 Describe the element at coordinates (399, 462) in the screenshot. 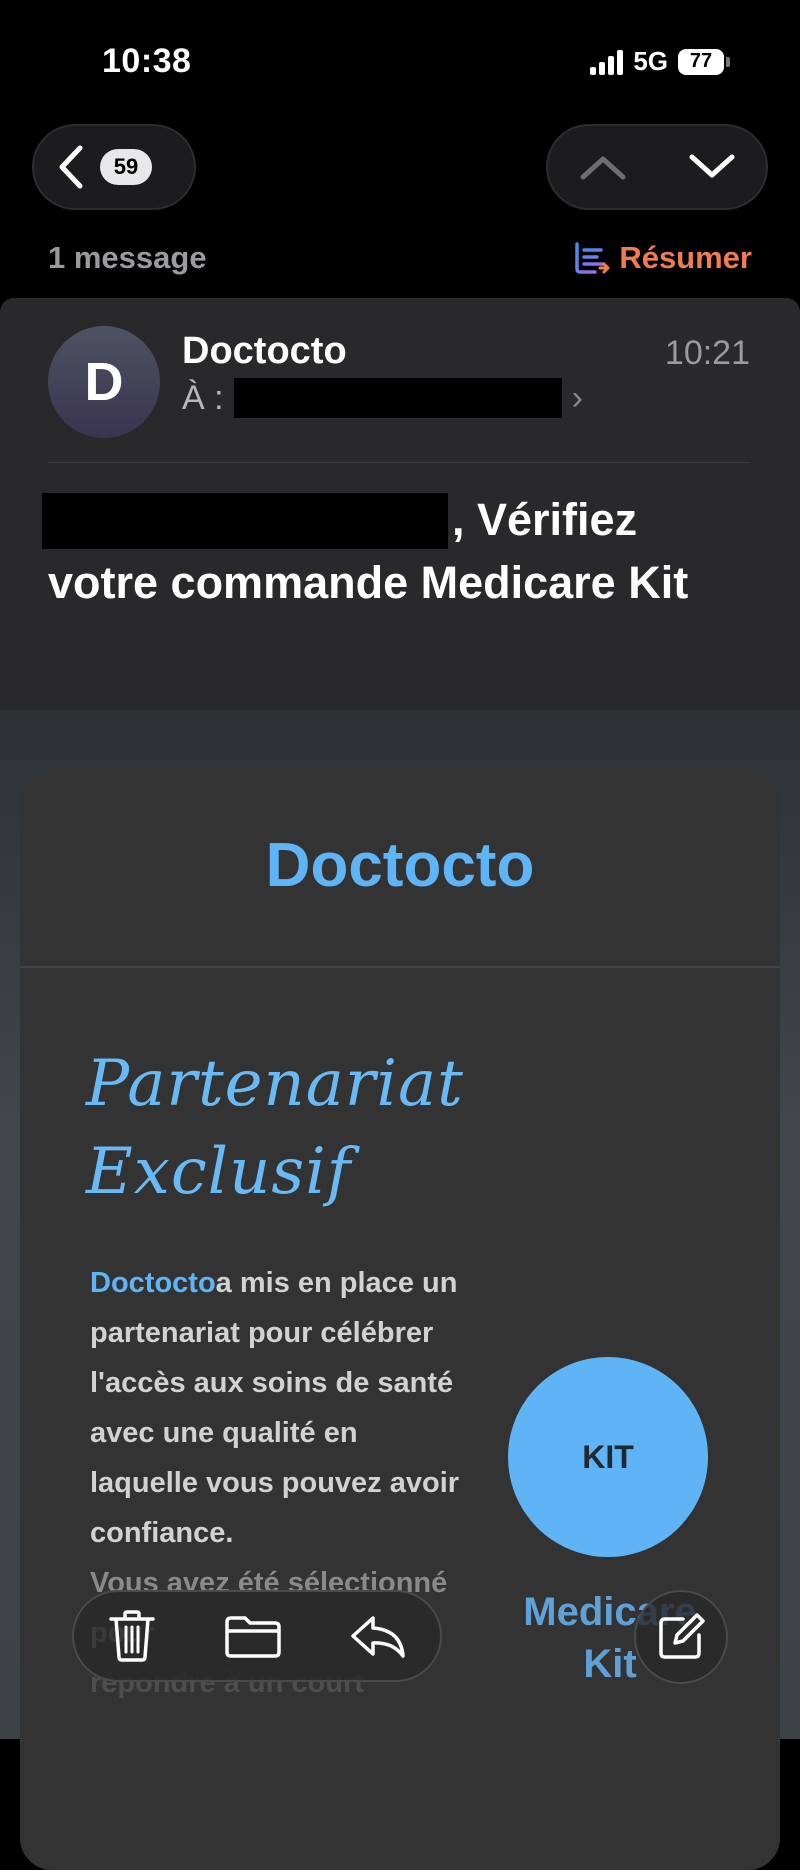

I see `header-divider` at that location.